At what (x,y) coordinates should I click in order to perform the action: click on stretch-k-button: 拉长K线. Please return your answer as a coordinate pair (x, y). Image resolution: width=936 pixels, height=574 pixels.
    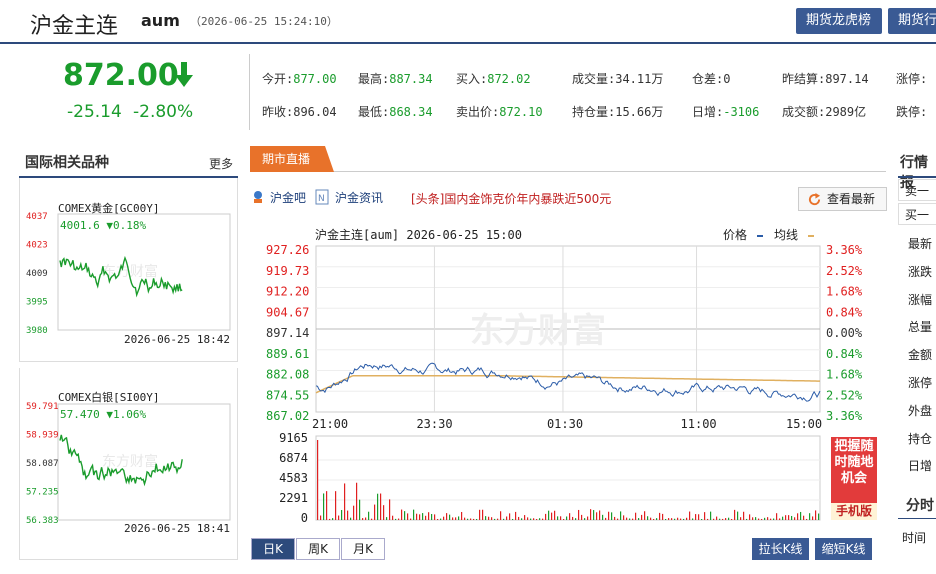
    Looking at the image, I should click on (780, 549).